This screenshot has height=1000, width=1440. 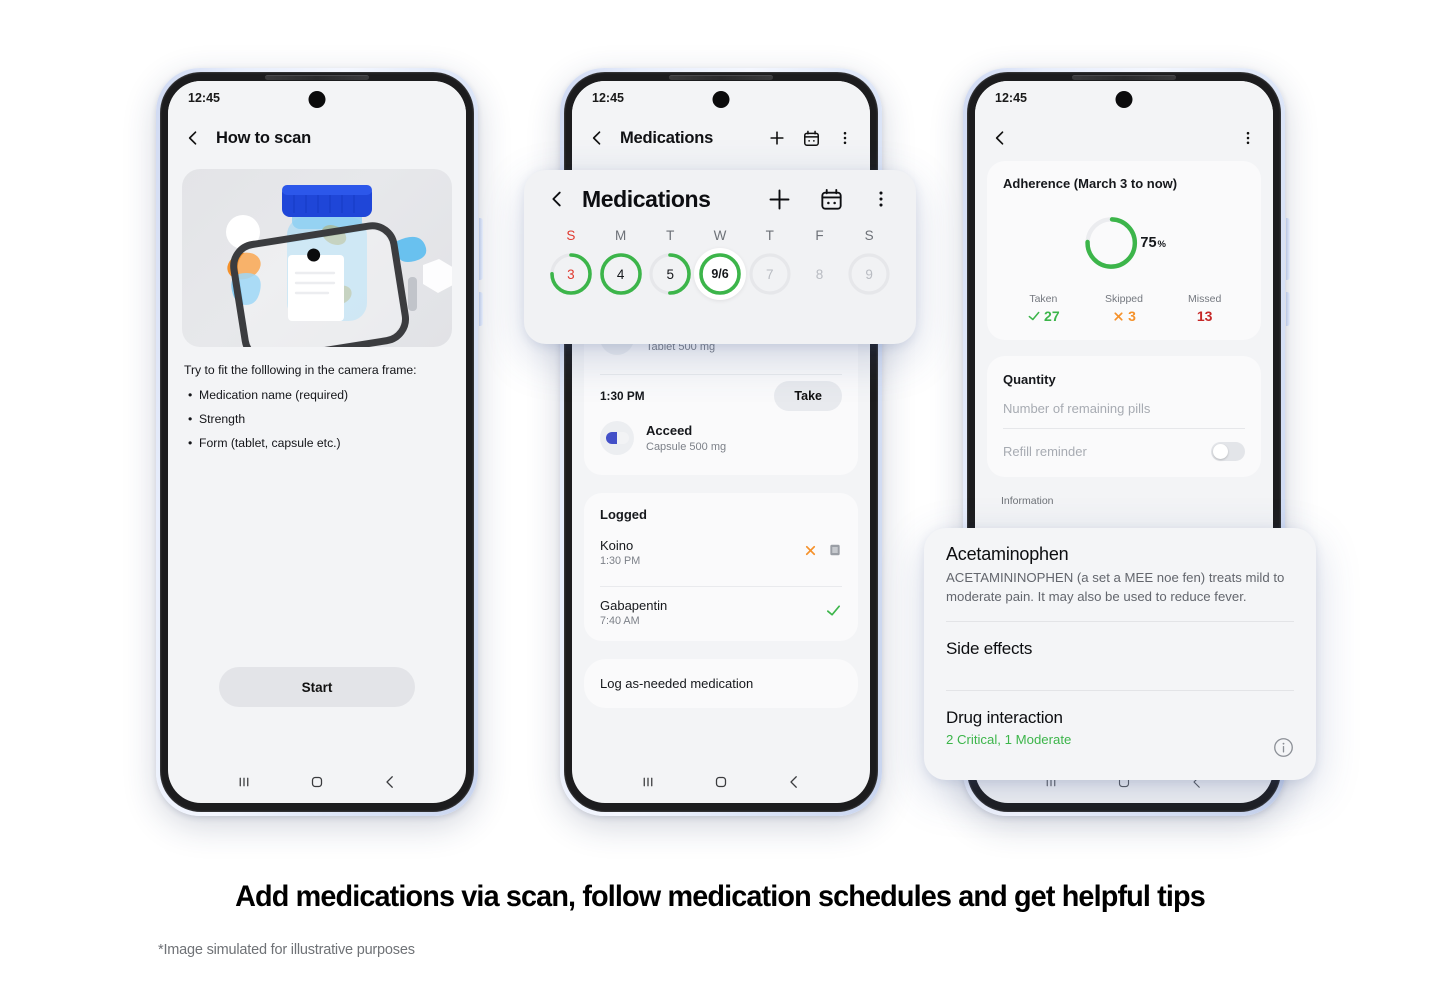 I want to click on information-label: Information, so click(x=1027, y=501).